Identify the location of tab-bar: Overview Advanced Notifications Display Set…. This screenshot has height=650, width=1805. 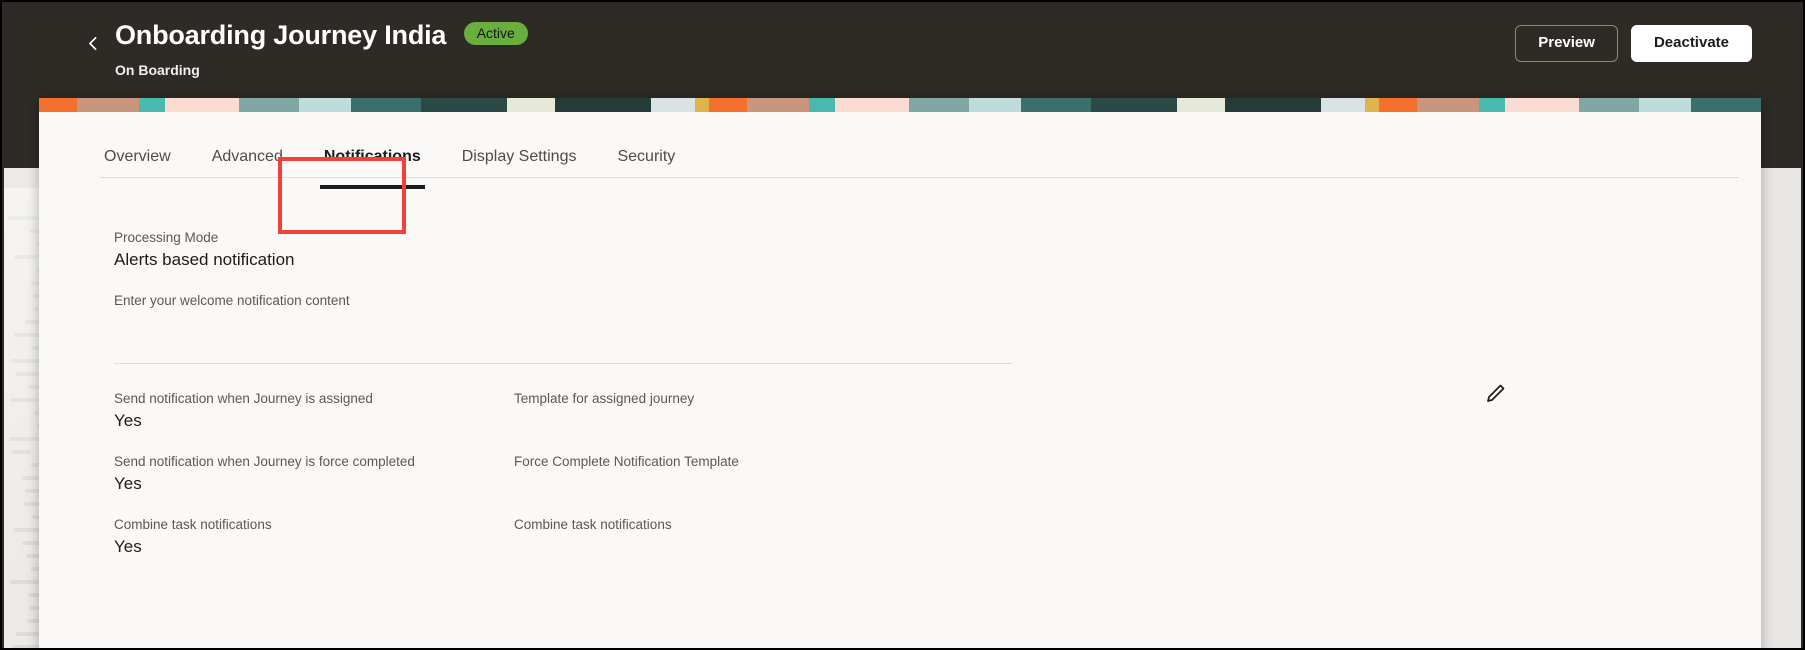
(900, 170).